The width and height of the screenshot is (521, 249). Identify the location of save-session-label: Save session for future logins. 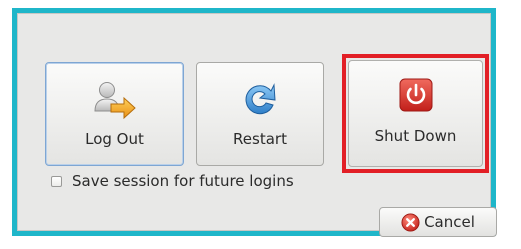
(183, 181).